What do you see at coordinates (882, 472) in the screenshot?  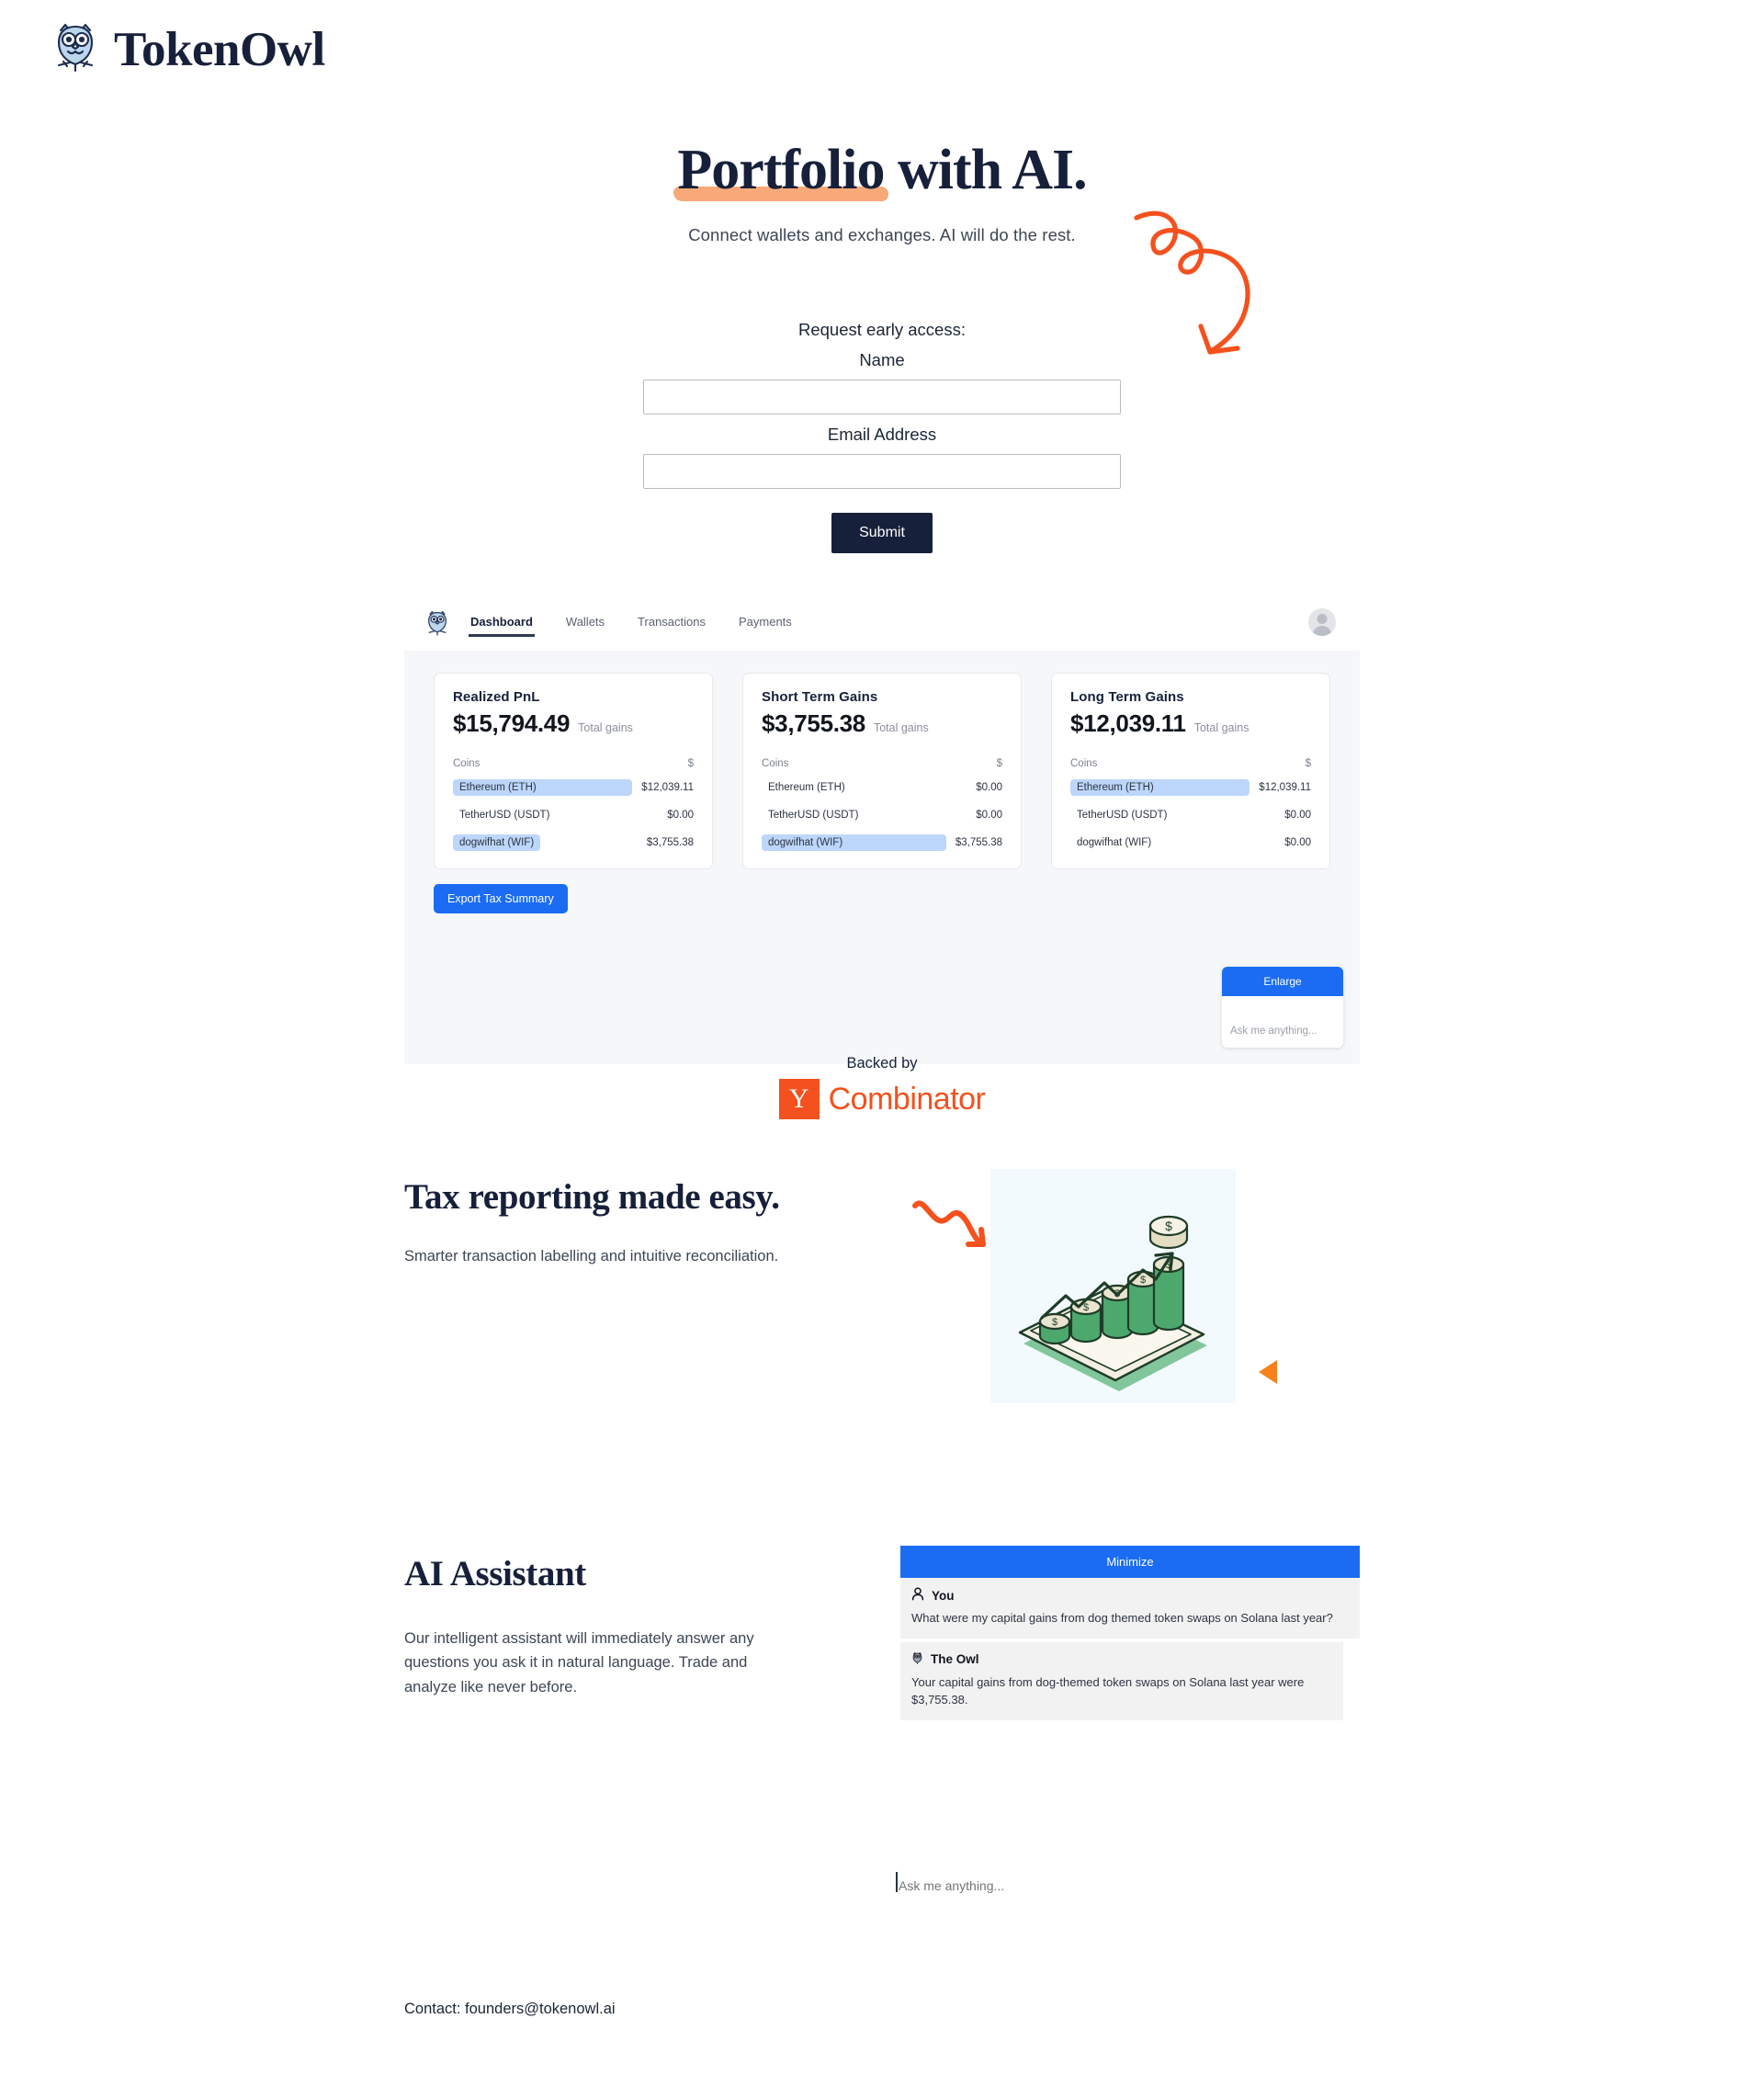 I see `email-input` at bounding box center [882, 472].